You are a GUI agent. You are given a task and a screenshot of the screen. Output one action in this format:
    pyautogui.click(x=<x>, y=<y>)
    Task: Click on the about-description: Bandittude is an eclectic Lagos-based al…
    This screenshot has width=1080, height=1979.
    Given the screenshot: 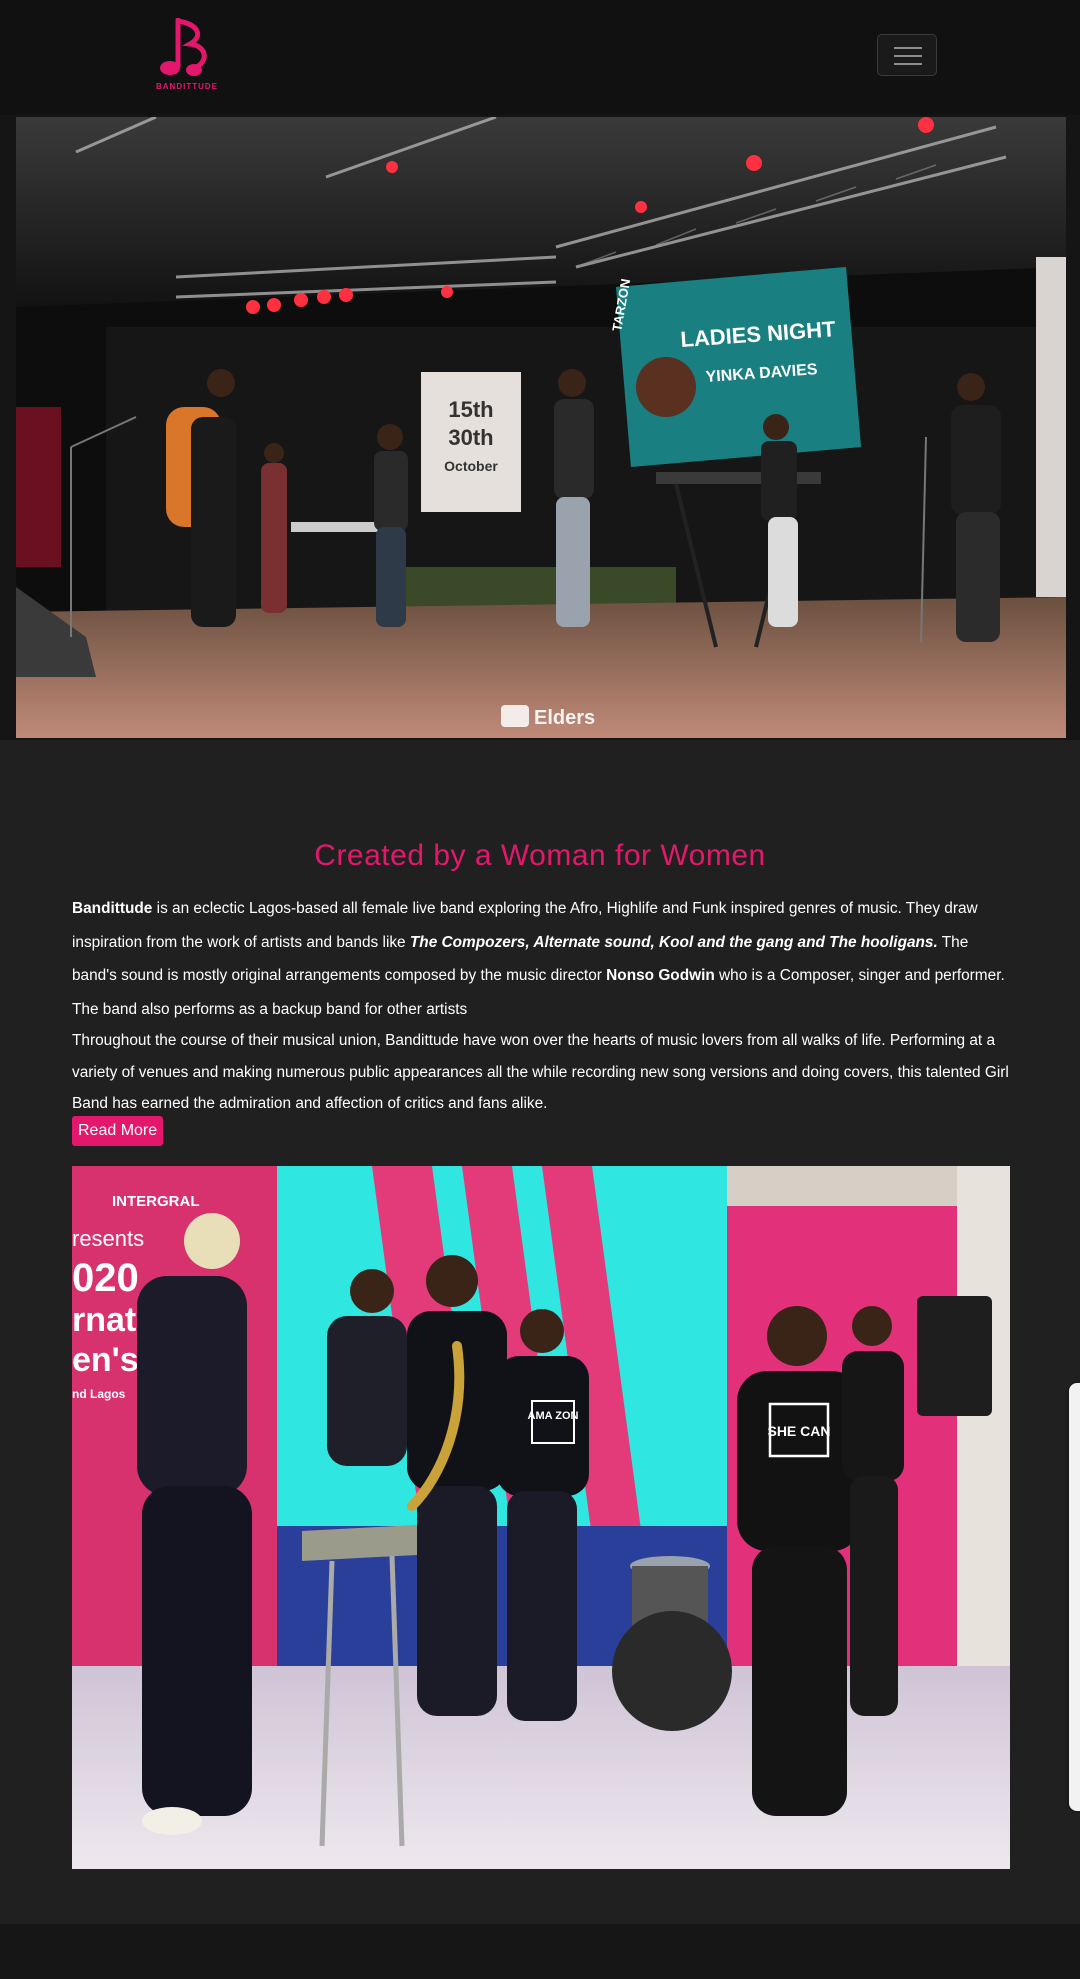 What is the action you would take?
    pyautogui.click(x=542, y=1006)
    